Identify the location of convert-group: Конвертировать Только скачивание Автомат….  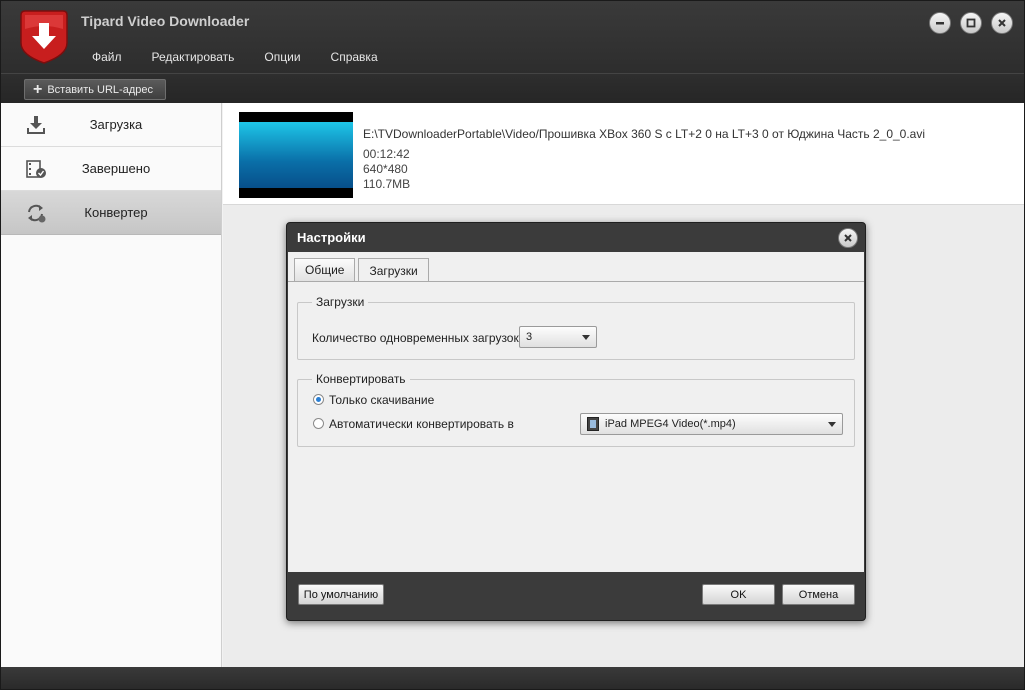
(576, 409).